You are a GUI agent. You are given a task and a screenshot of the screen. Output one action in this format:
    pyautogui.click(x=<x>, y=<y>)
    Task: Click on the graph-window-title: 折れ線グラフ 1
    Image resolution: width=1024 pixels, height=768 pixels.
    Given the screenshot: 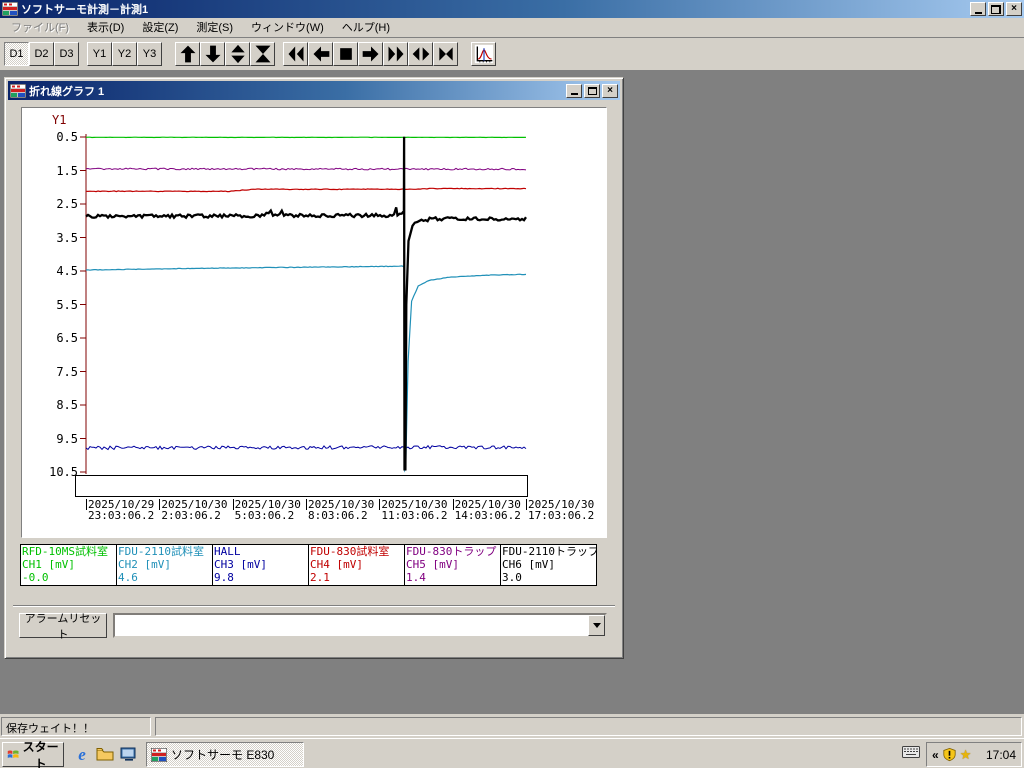 What is the action you would take?
    pyautogui.click(x=67, y=91)
    